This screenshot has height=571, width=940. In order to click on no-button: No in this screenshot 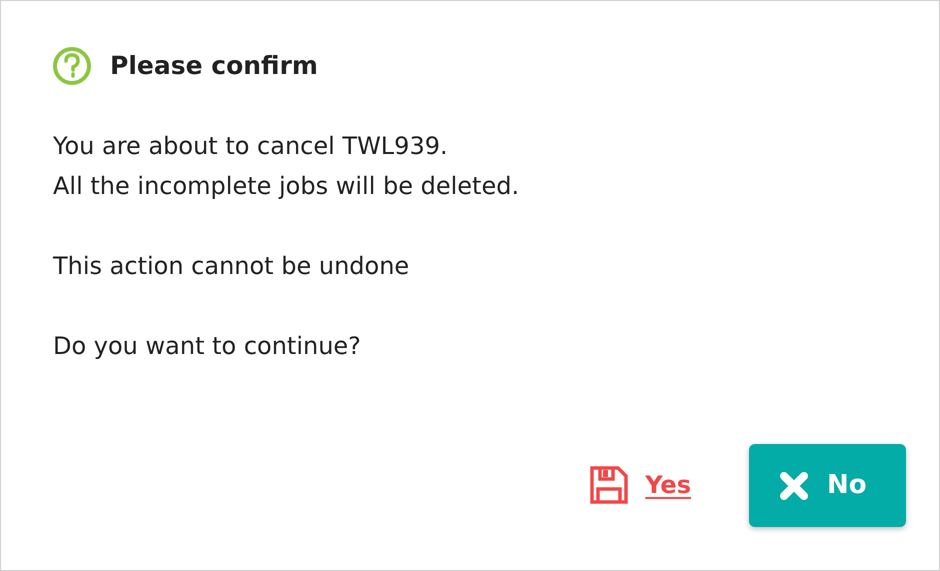, I will do `click(827, 485)`.